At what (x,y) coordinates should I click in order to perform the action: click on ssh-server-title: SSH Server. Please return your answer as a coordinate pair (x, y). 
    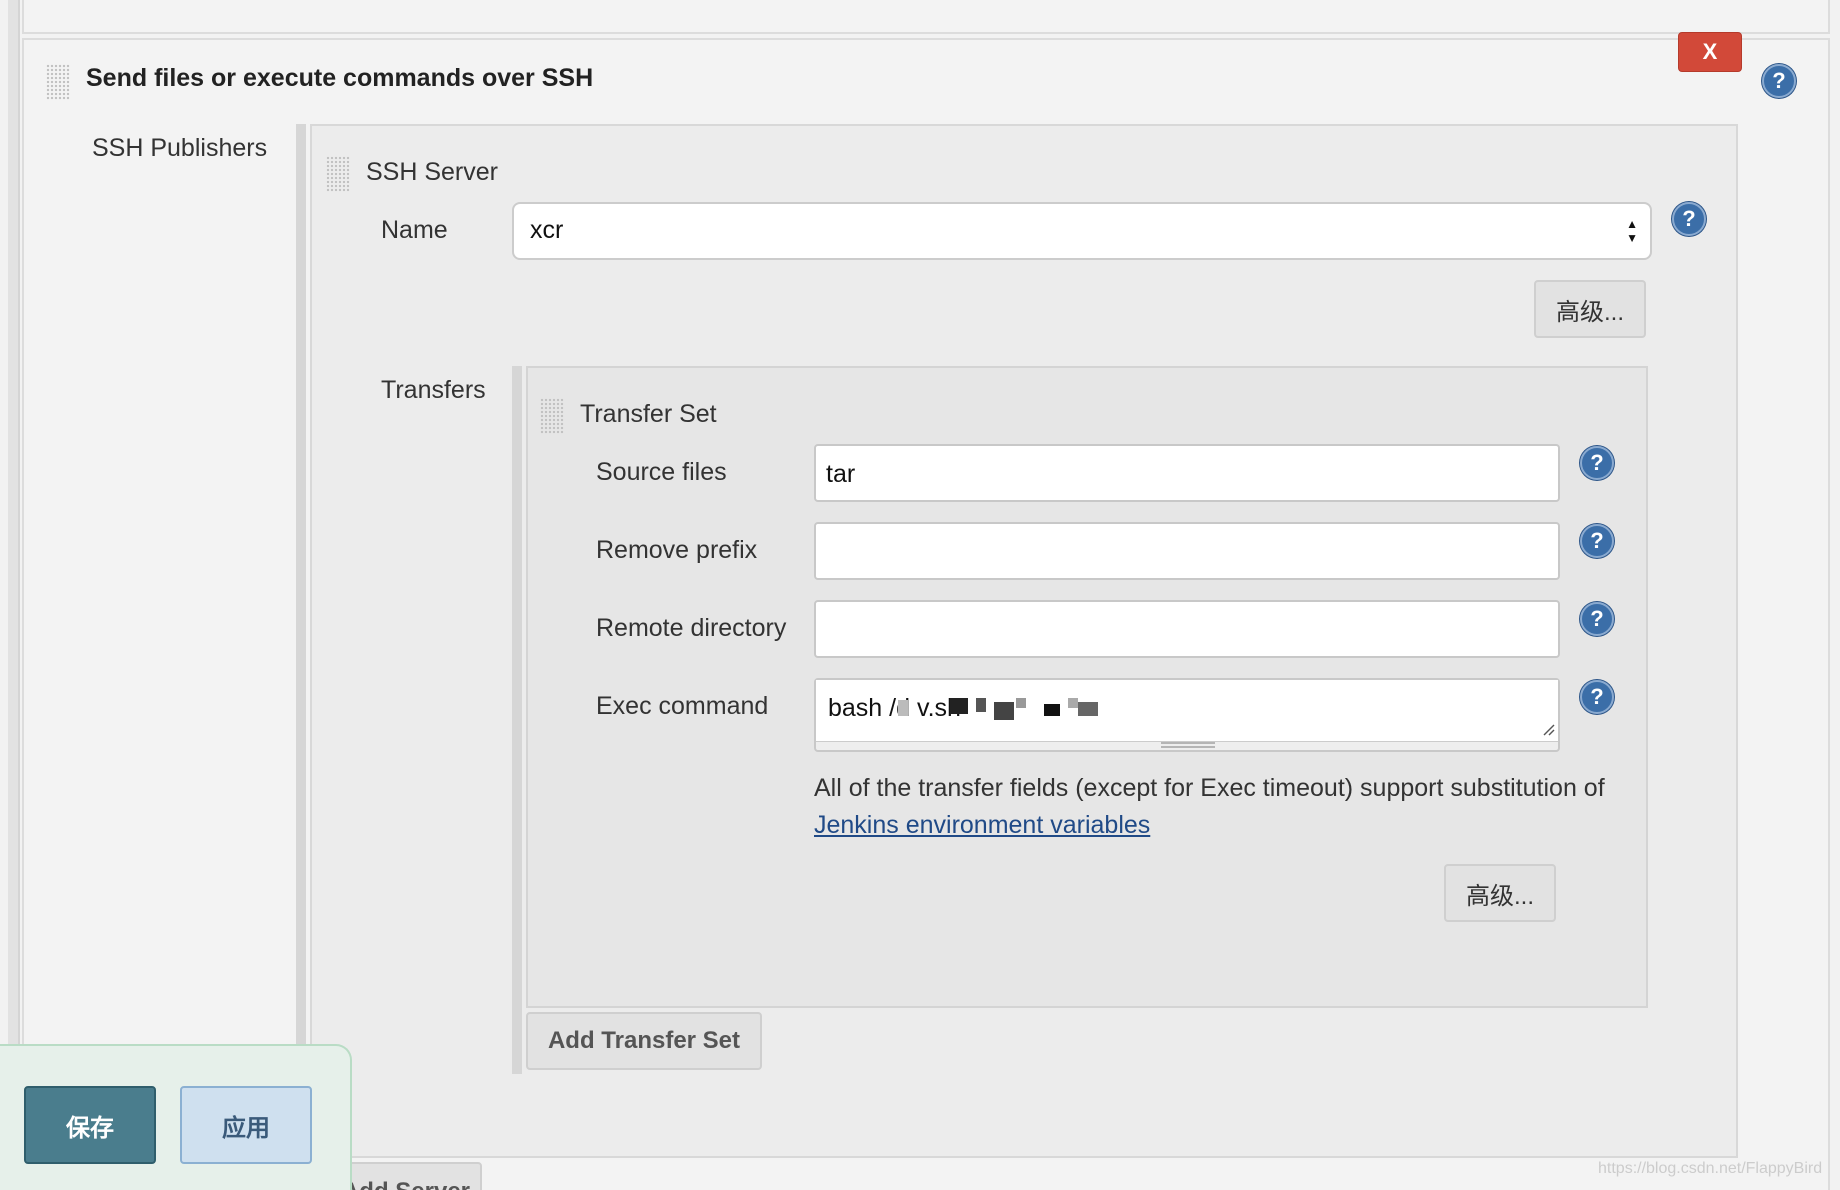
    Looking at the image, I should click on (432, 172).